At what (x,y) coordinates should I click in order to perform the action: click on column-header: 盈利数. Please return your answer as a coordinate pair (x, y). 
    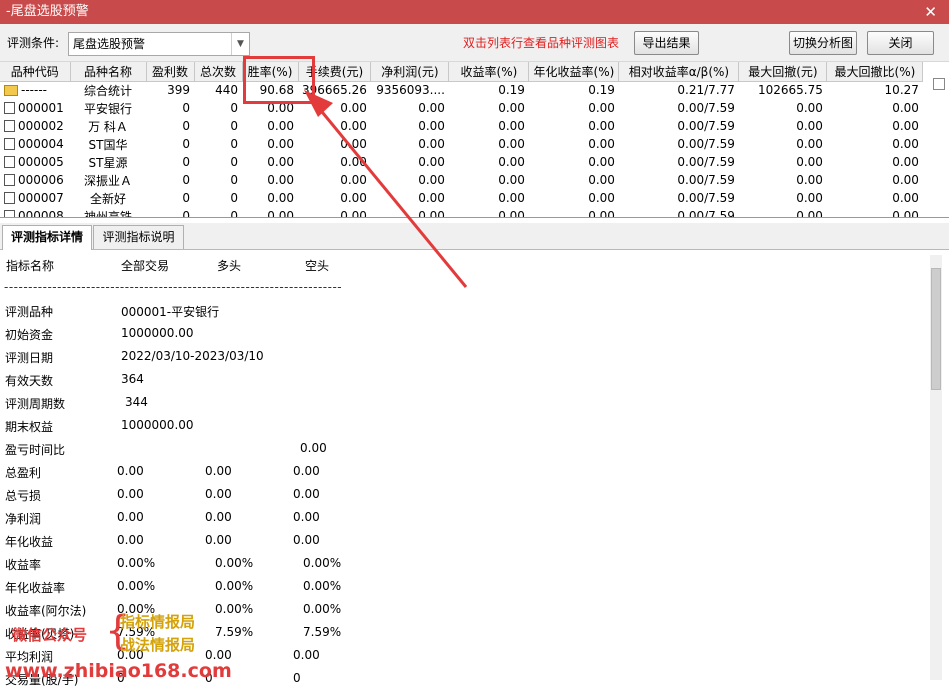
    Looking at the image, I should click on (170, 72).